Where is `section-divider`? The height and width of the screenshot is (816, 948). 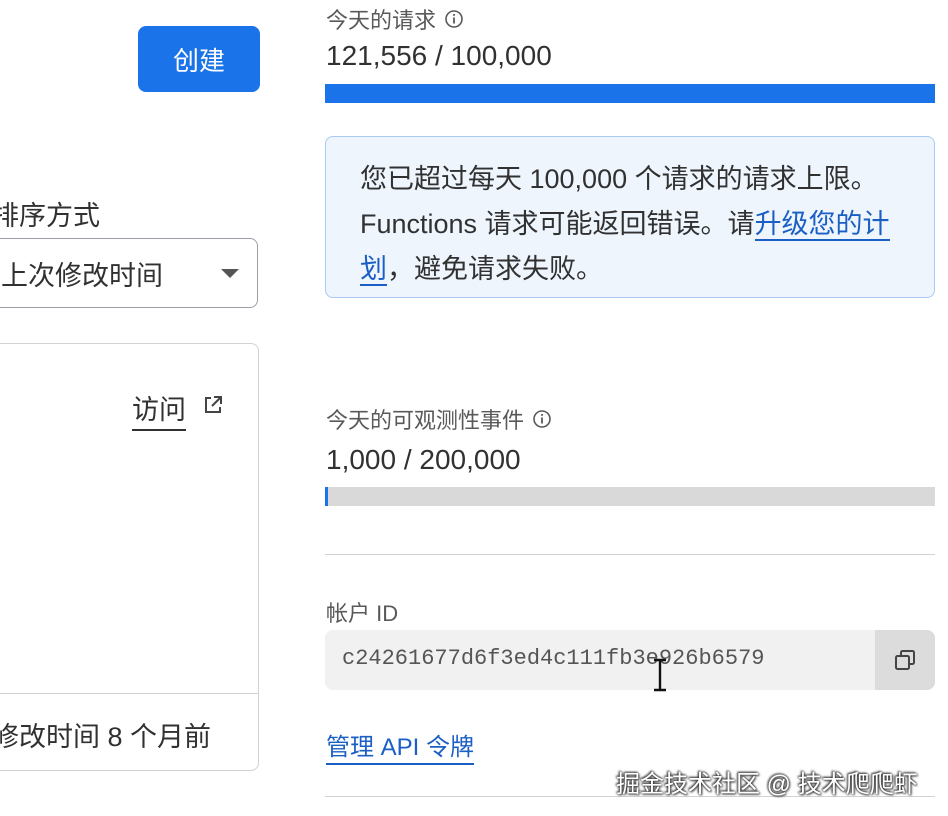
section-divider is located at coordinates (630, 554).